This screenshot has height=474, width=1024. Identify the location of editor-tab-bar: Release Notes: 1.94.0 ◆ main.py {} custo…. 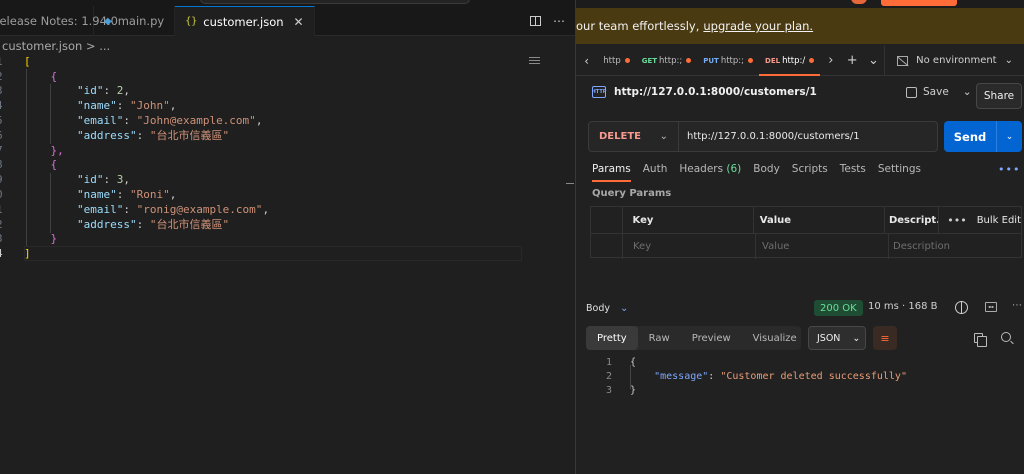
(287, 21).